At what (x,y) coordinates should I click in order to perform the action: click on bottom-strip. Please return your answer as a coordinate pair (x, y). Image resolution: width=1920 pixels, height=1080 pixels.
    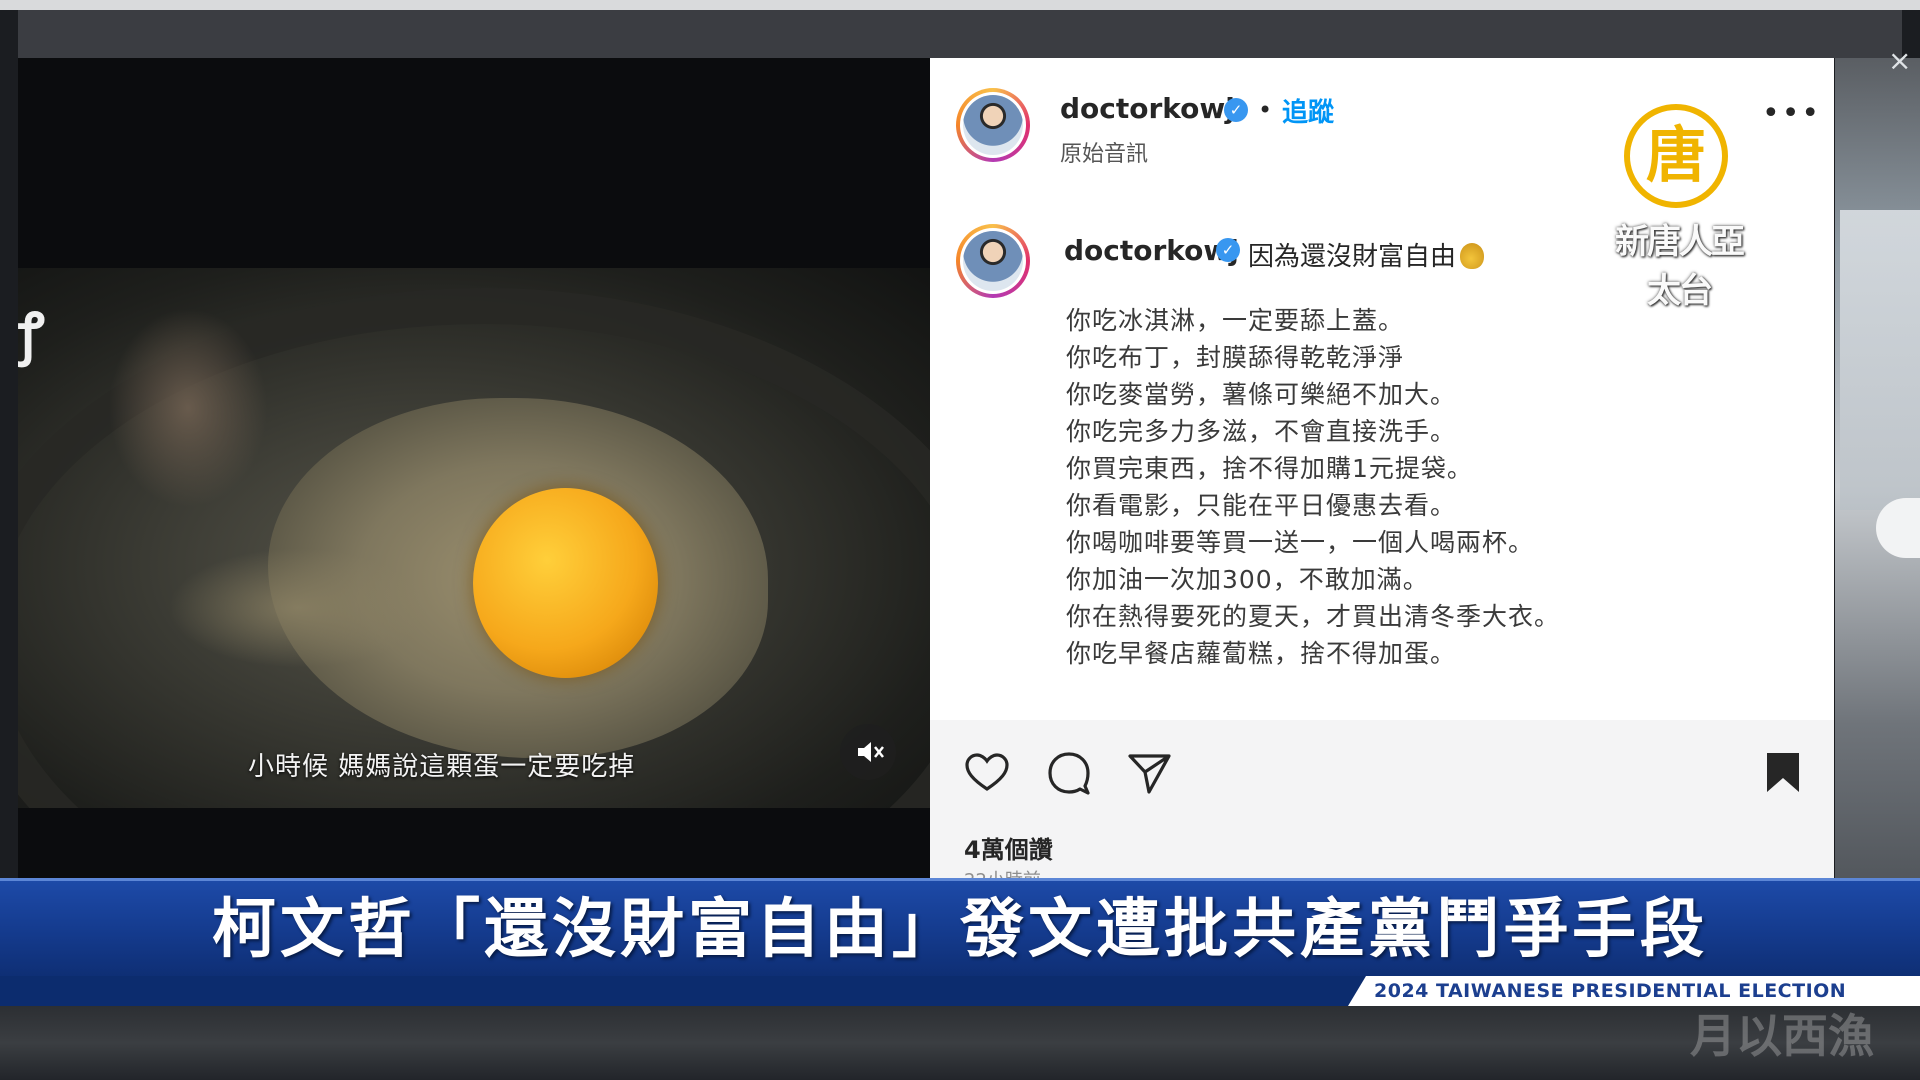
    Looking at the image, I should click on (960, 1043).